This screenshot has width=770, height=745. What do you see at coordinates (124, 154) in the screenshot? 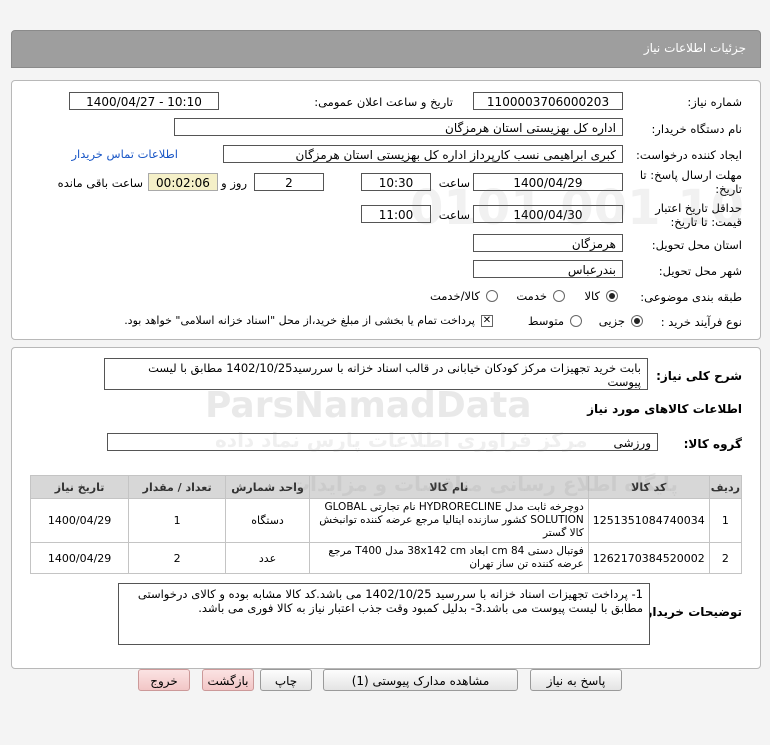
I see `buyer-contact-link: اطلاعات تماس خریدار` at bounding box center [124, 154].